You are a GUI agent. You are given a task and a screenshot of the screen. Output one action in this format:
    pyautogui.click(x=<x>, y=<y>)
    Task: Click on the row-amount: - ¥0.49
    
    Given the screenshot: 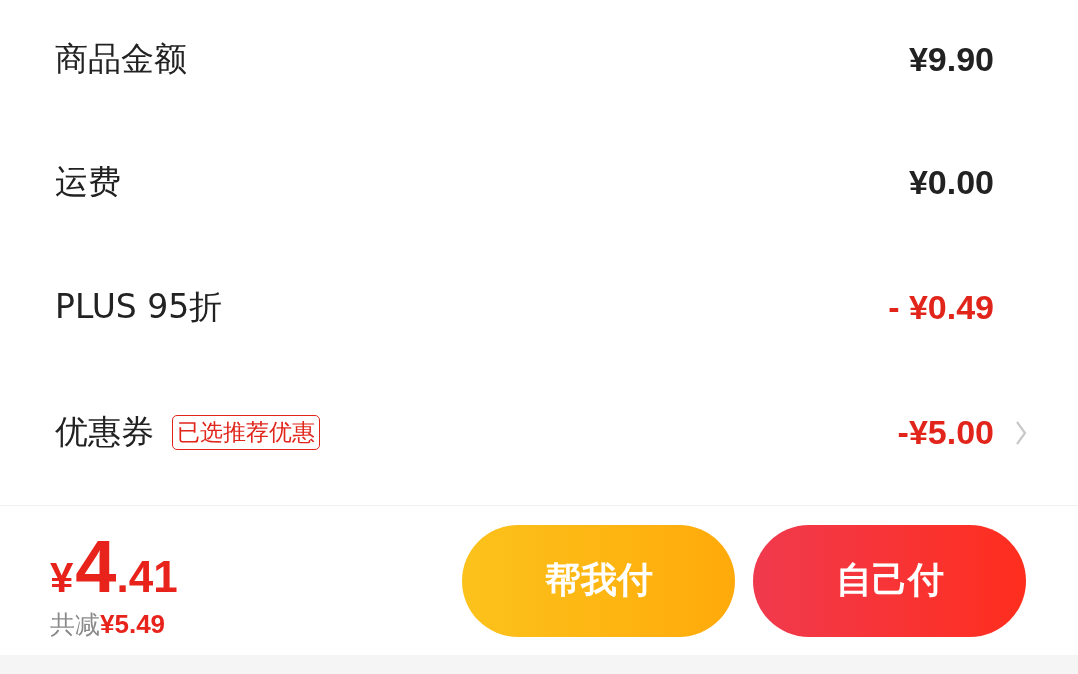 What is the action you would take?
    pyautogui.click(x=941, y=307)
    